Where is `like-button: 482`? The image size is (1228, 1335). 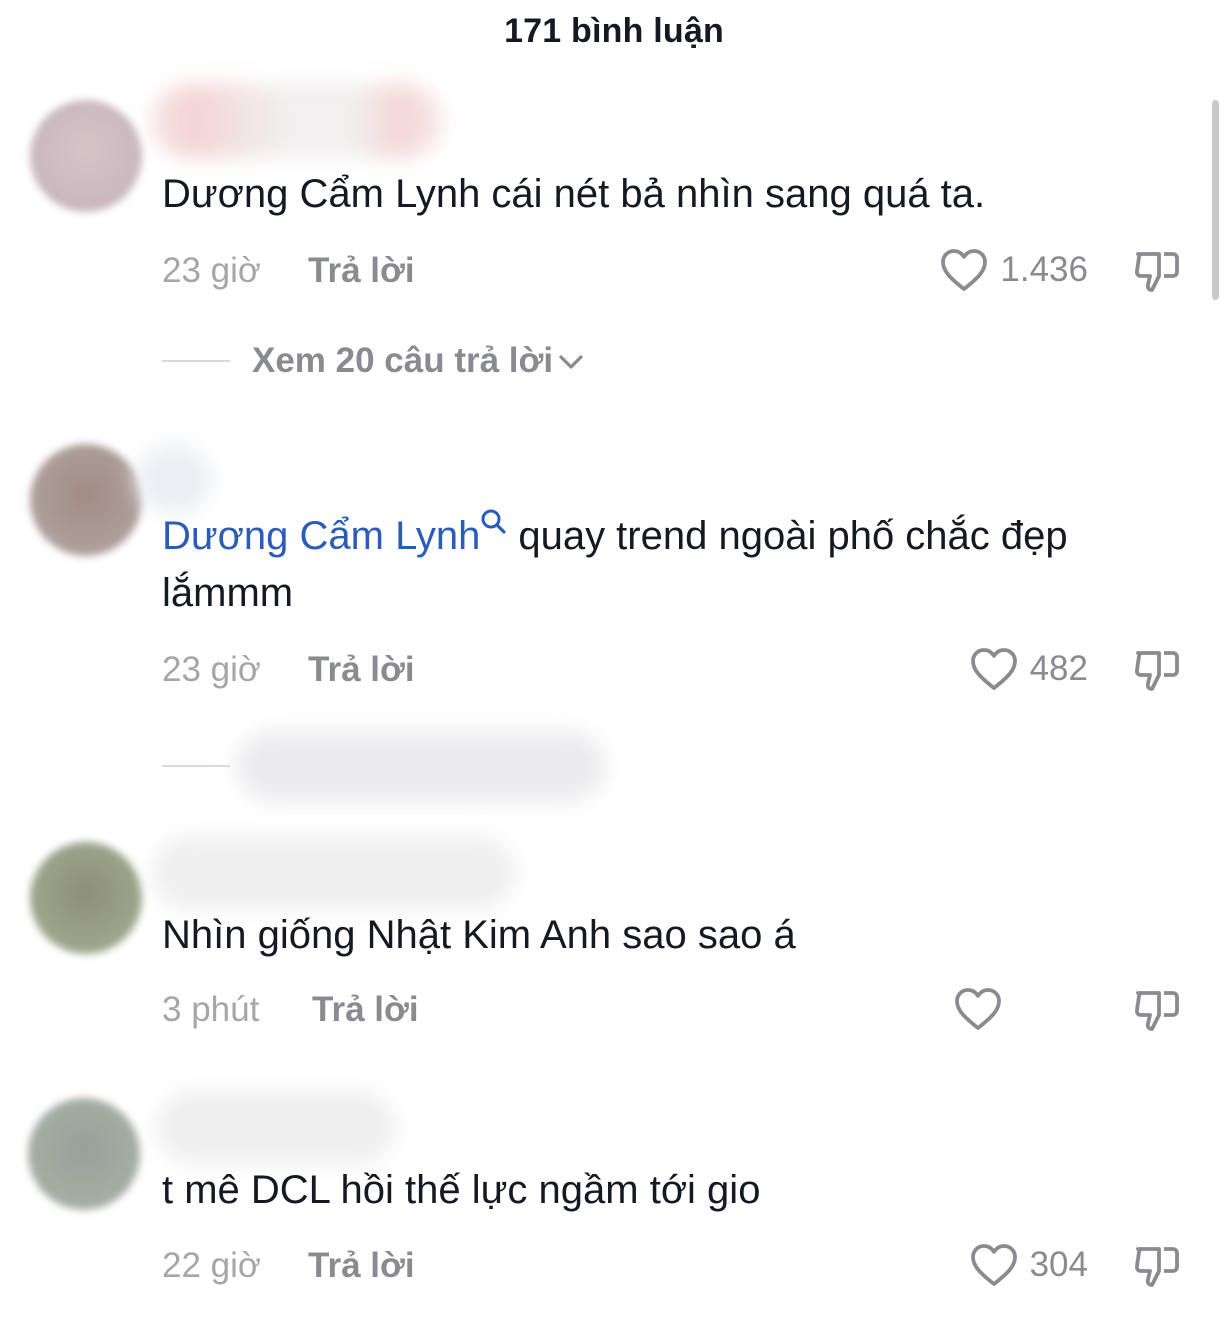
like-button: 482 is located at coordinates (1029, 669).